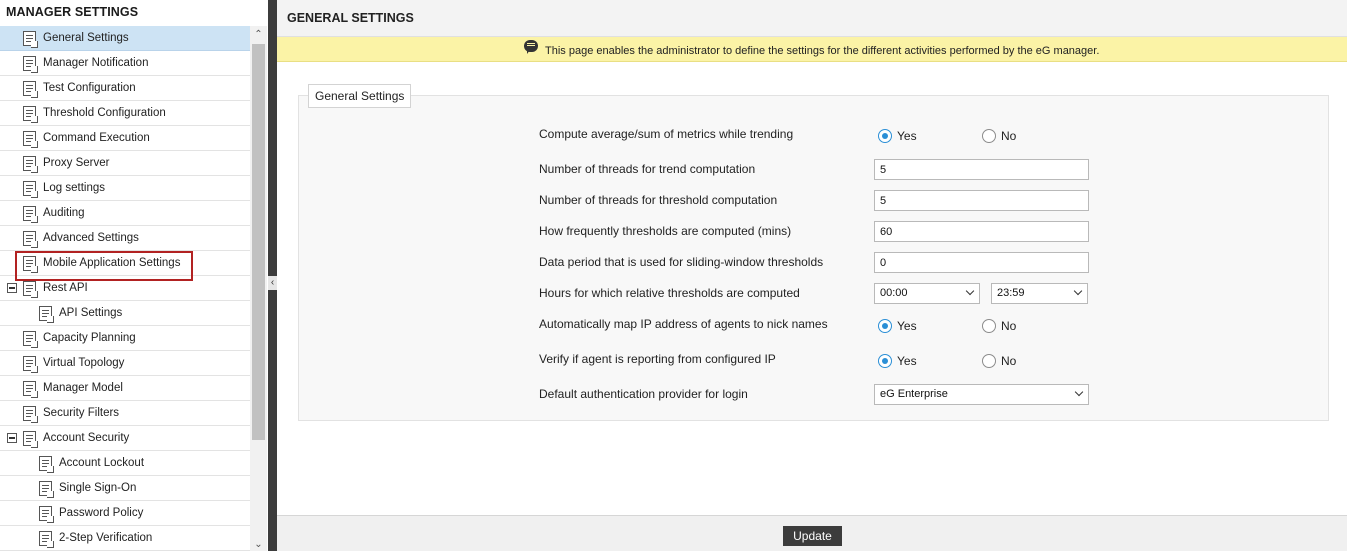 This screenshot has height=553, width=1347. I want to click on speech-bubble-icon, so click(531, 47).